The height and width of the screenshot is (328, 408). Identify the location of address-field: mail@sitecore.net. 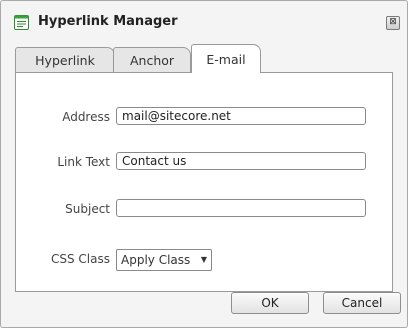
(241, 116).